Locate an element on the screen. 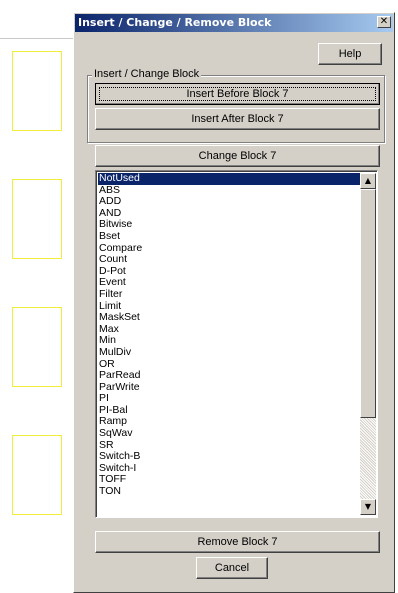 This screenshot has height=593, width=398. list-item: Min is located at coordinates (229, 341).